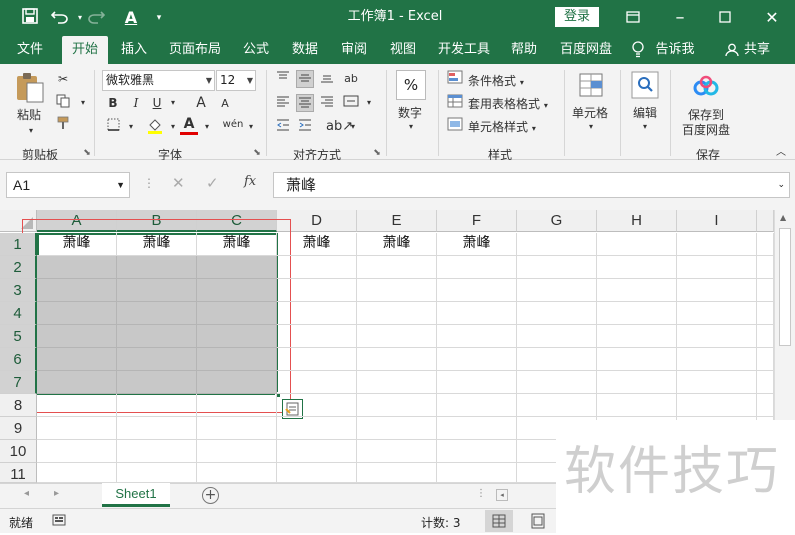  Describe the element at coordinates (305, 127) in the screenshot. I see `increase-indent-icon` at that location.